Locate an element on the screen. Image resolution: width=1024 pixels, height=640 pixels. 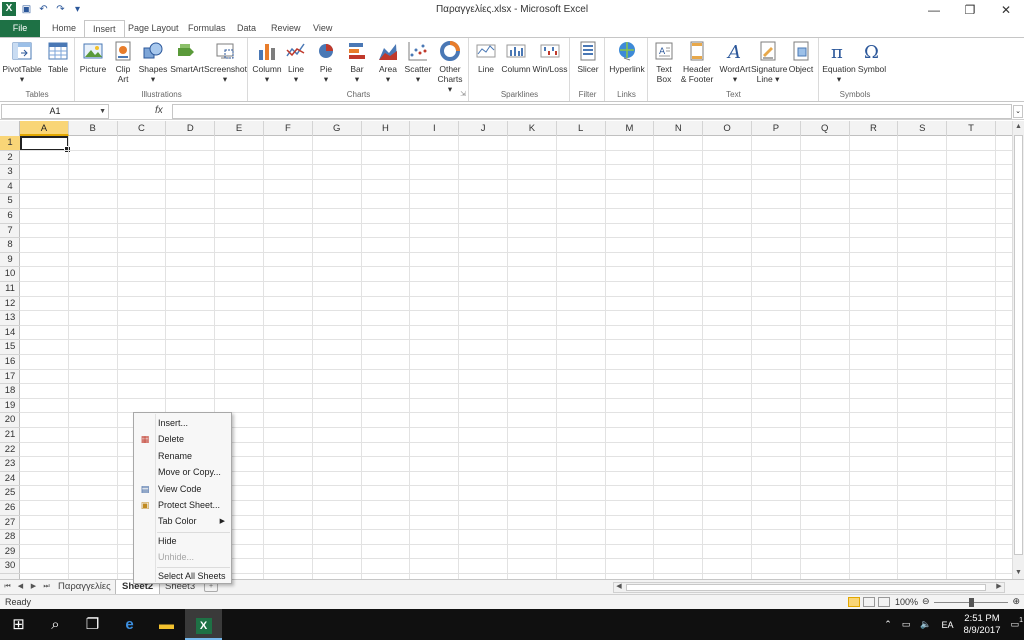
search-icon: ⌕ is located at coordinates (55, 624).